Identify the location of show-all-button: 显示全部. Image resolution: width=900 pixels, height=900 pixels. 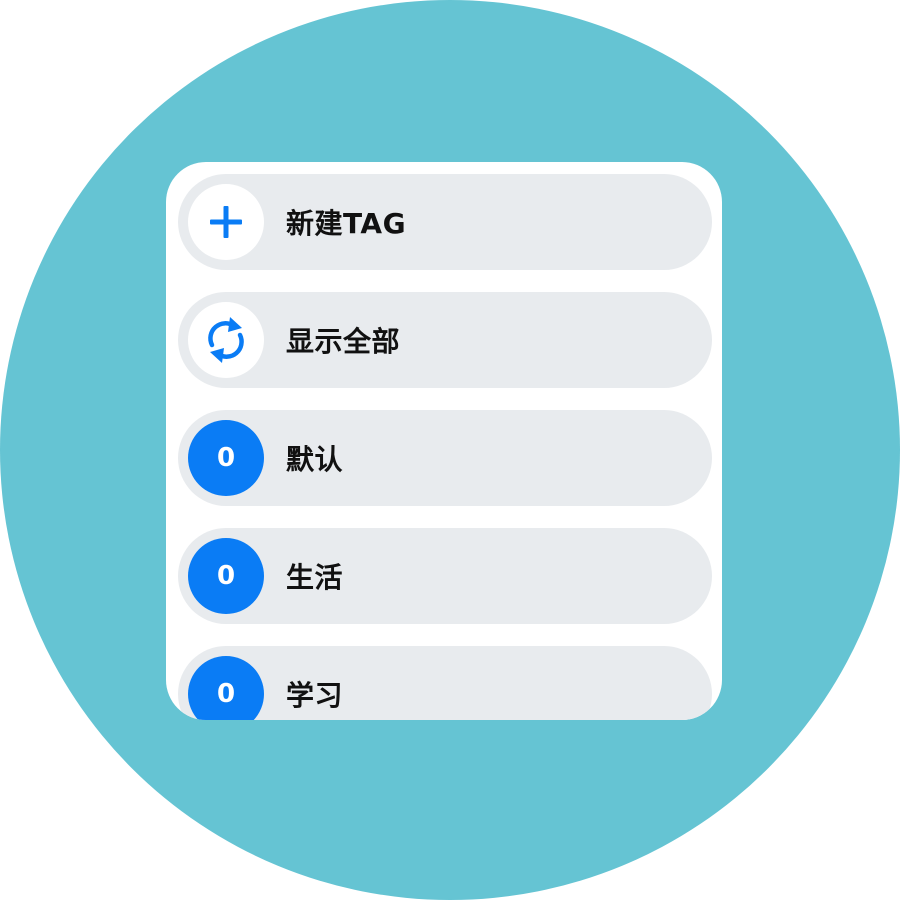
(445, 340).